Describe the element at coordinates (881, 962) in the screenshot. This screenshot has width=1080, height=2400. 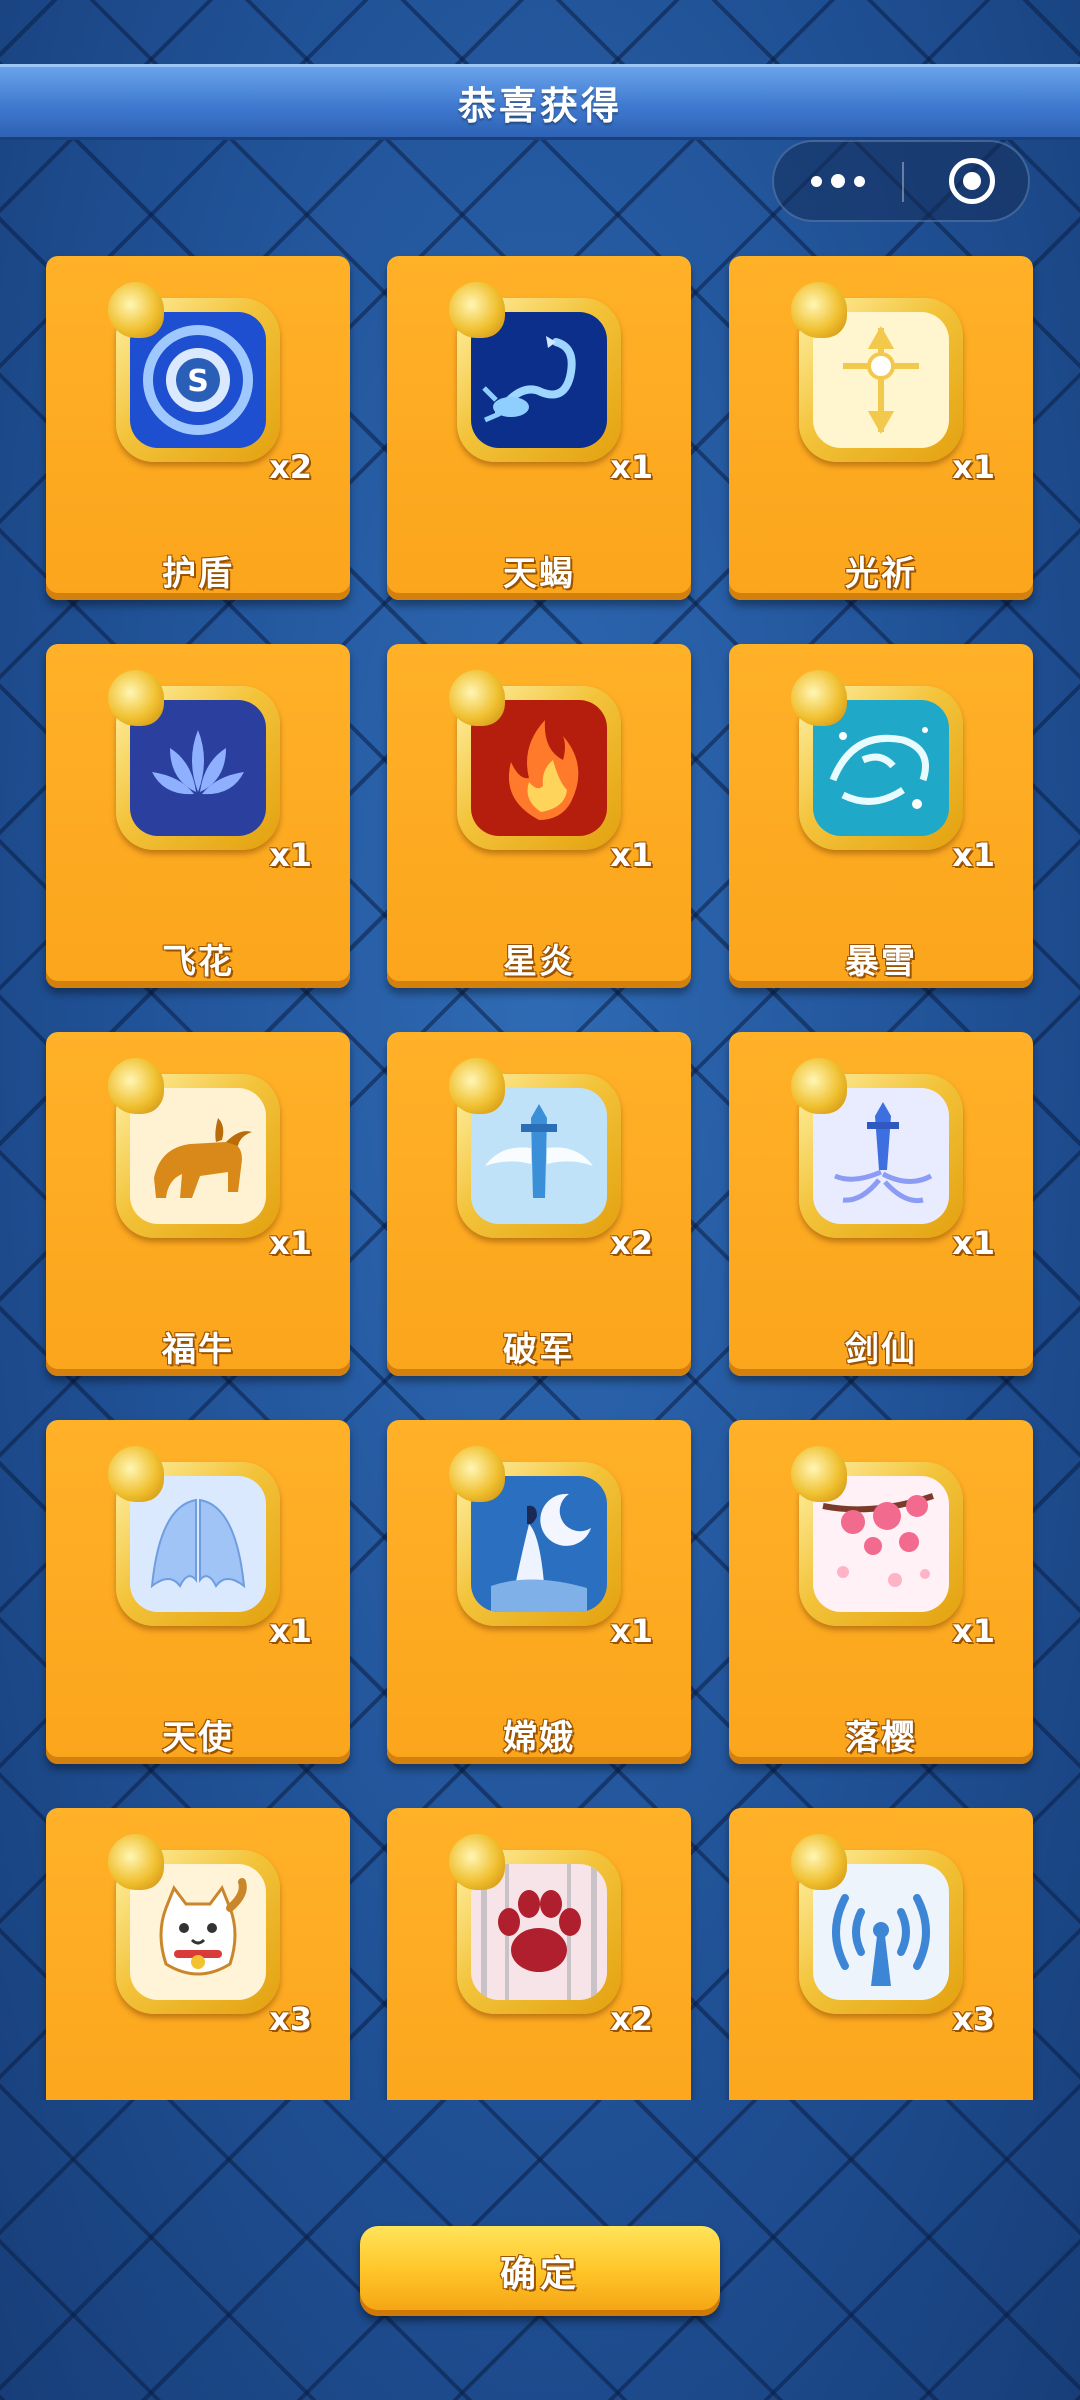
I see `reward-name: 暴雪` at that location.